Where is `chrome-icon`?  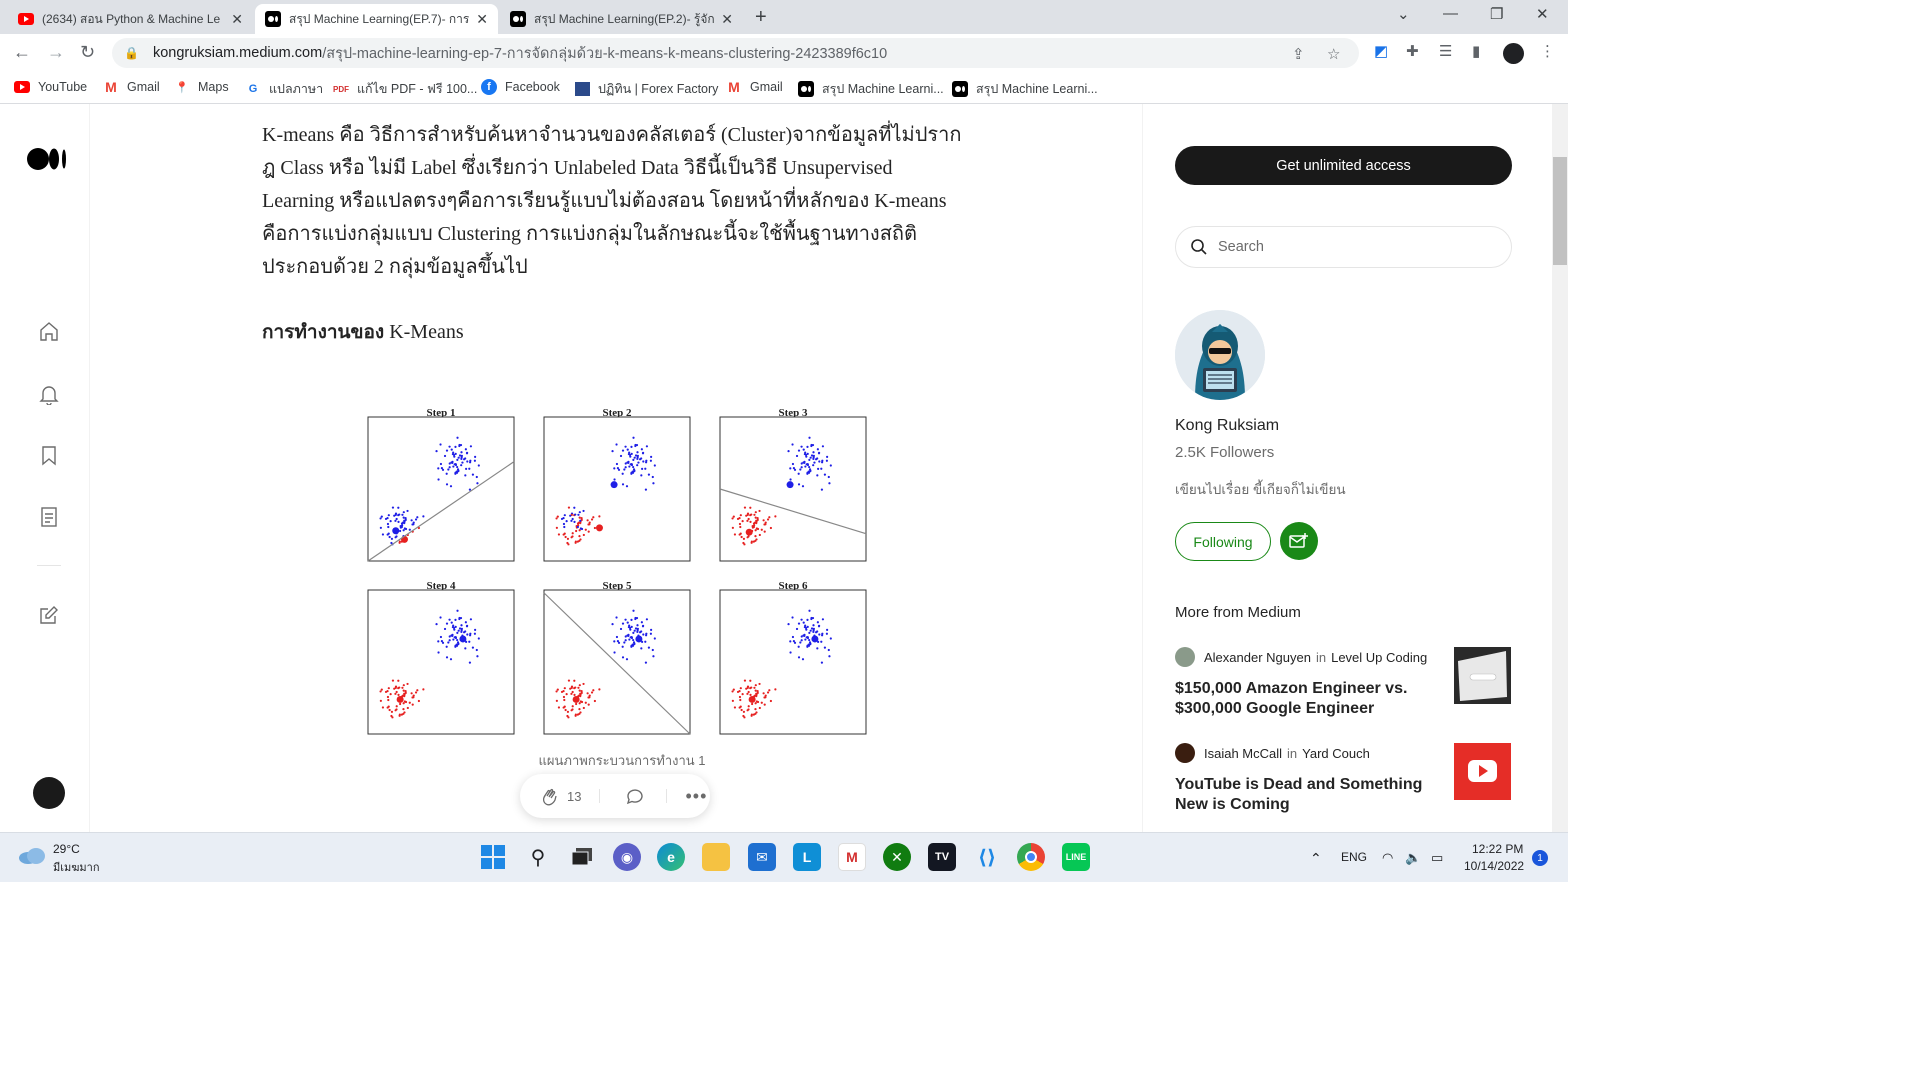 chrome-icon is located at coordinates (1031, 857).